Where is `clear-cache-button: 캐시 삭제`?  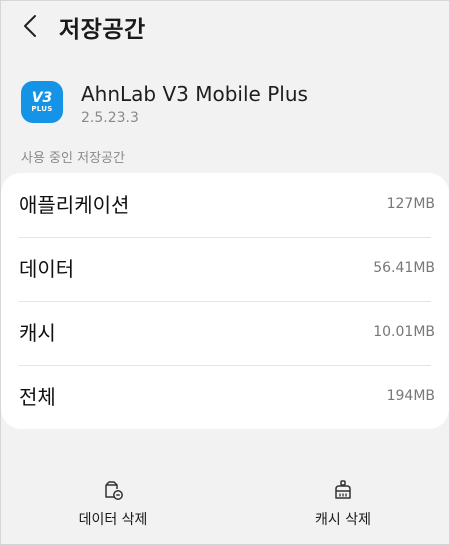
clear-cache-button: 캐시 삭제 is located at coordinates (343, 507).